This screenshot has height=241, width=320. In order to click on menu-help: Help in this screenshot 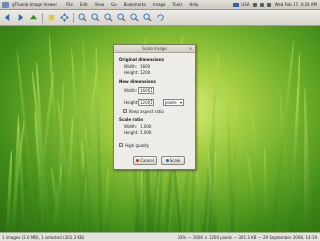, I will do `click(193, 4)`.